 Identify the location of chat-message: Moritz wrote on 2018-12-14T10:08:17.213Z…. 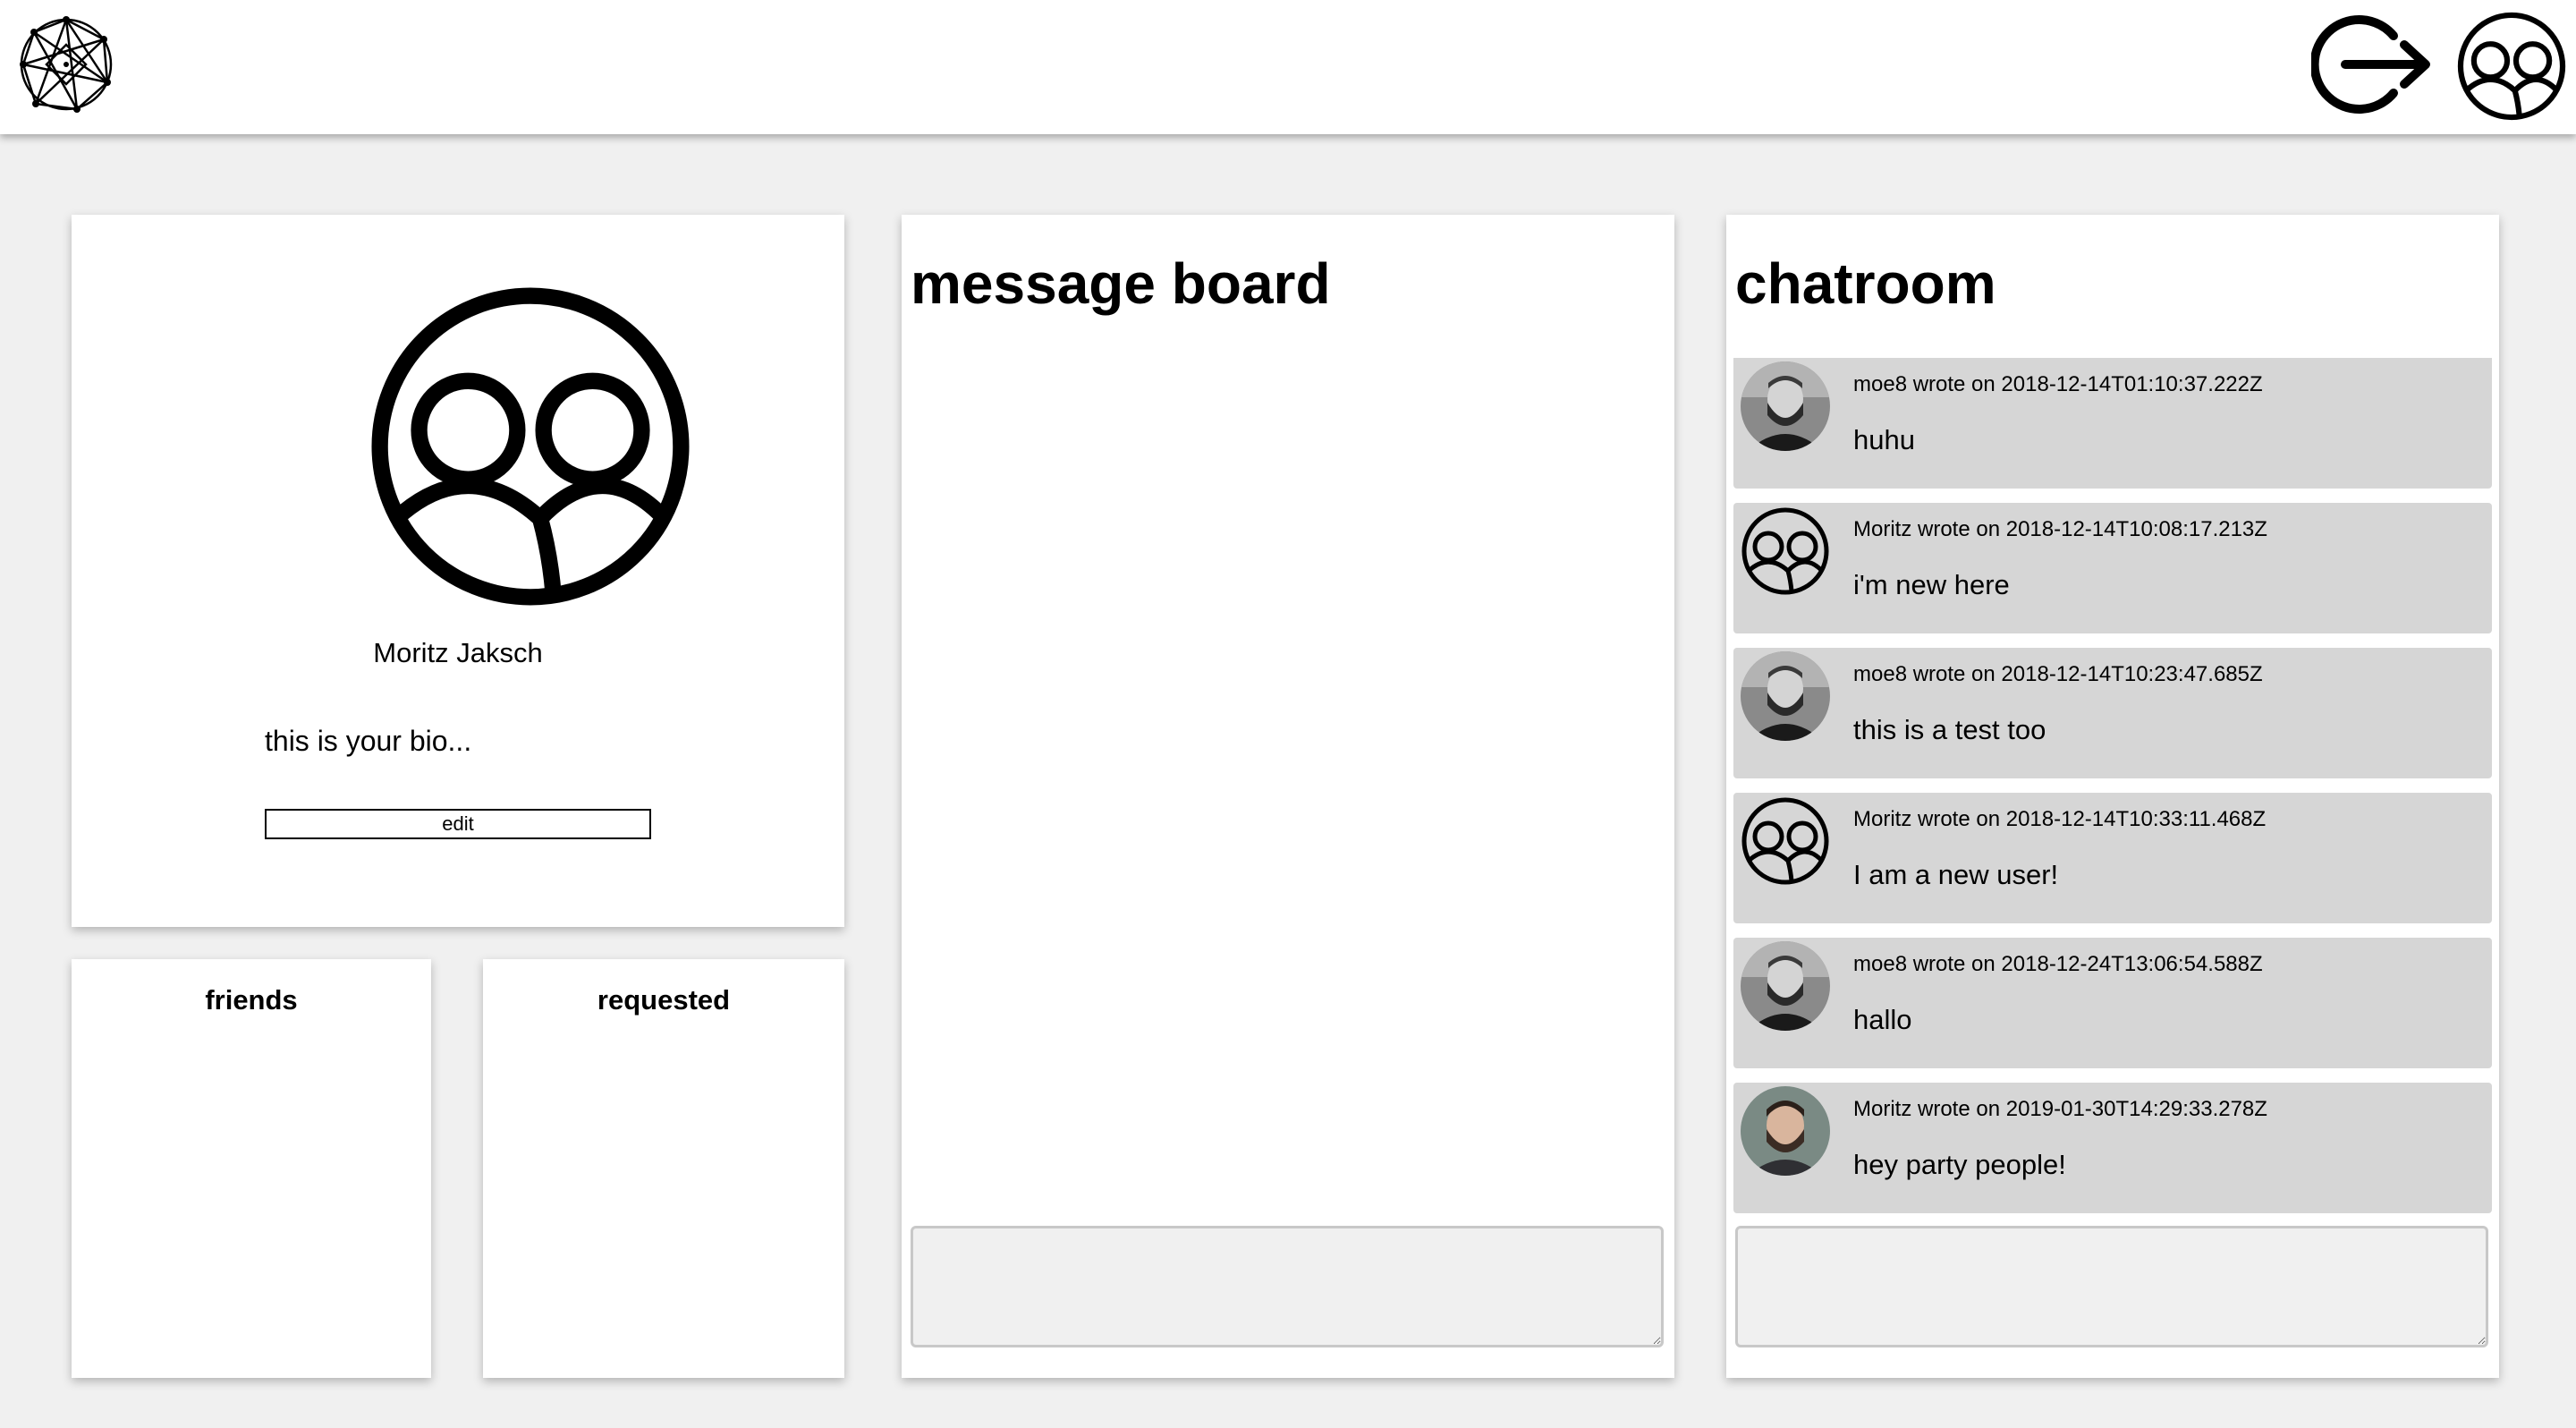
(2112, 568).